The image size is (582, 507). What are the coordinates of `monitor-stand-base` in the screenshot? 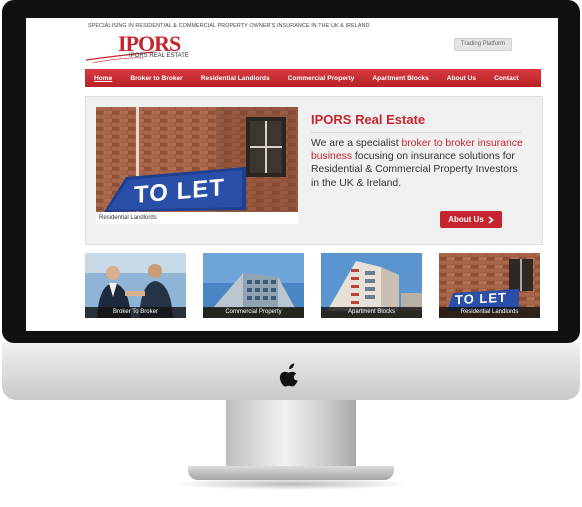 It's located at (291, 473).